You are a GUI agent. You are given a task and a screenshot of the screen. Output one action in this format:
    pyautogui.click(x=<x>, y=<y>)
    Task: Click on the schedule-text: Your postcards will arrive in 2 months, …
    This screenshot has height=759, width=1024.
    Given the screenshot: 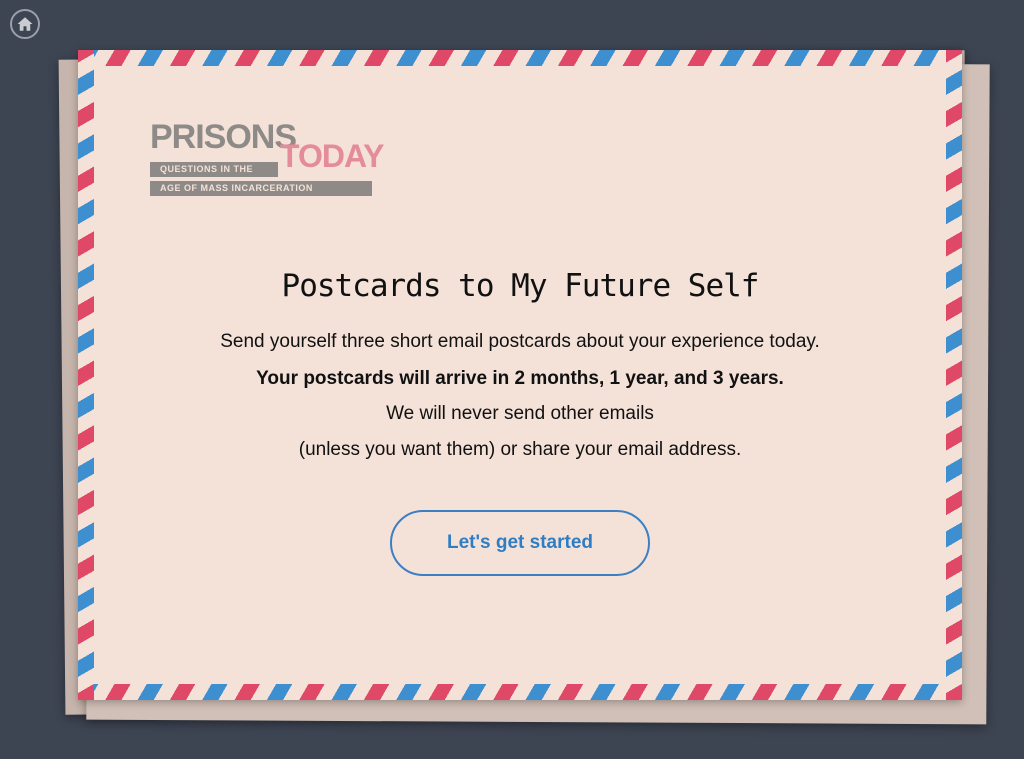 What is the action you would take?
    pyautogui.click(x=520, y=378)
    